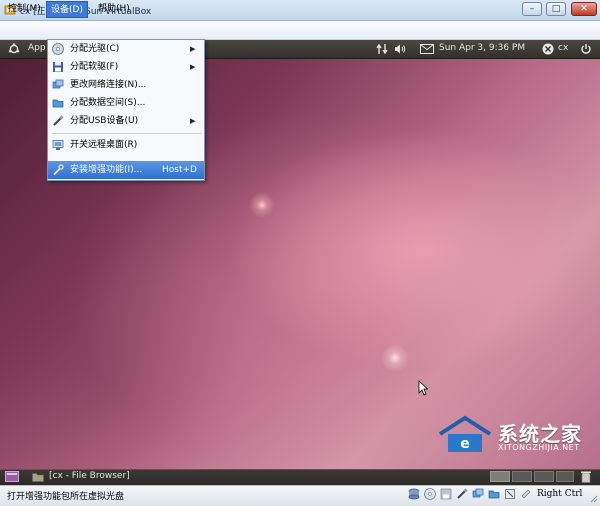 The width and height of the screenshot is (600, 506). Describe the element at coordinates (14, 49) in the screenshot. I see `ubuntu-logo-icon` at that location.